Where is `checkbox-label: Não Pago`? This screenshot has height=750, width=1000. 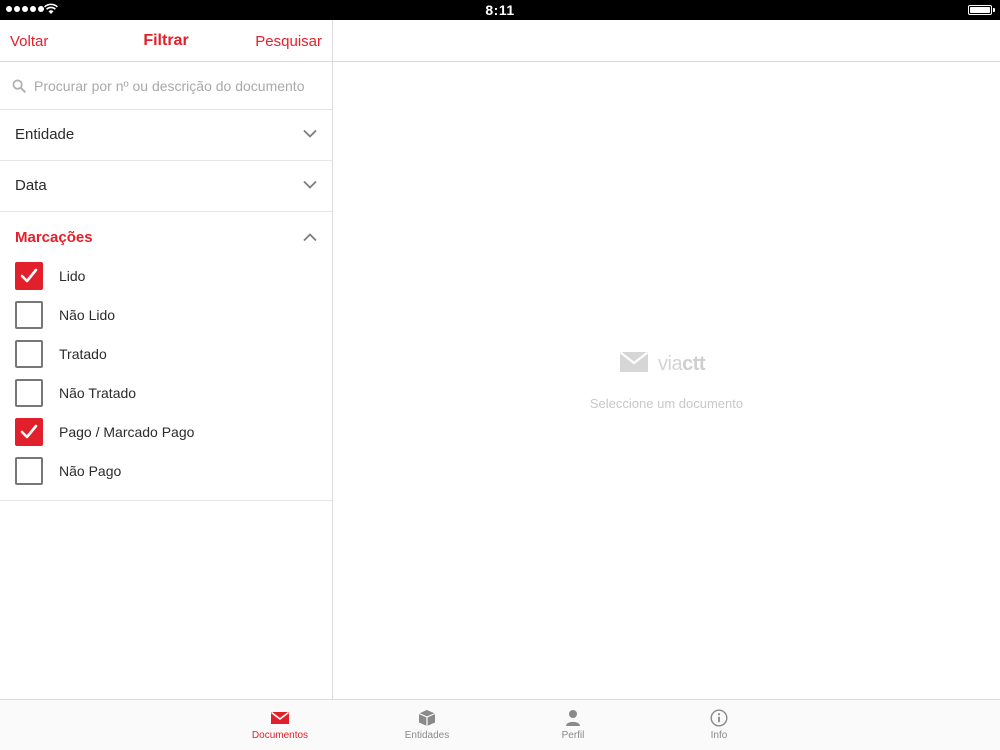
checkbox-label: Não Pago is located at coordinates (90, 471).